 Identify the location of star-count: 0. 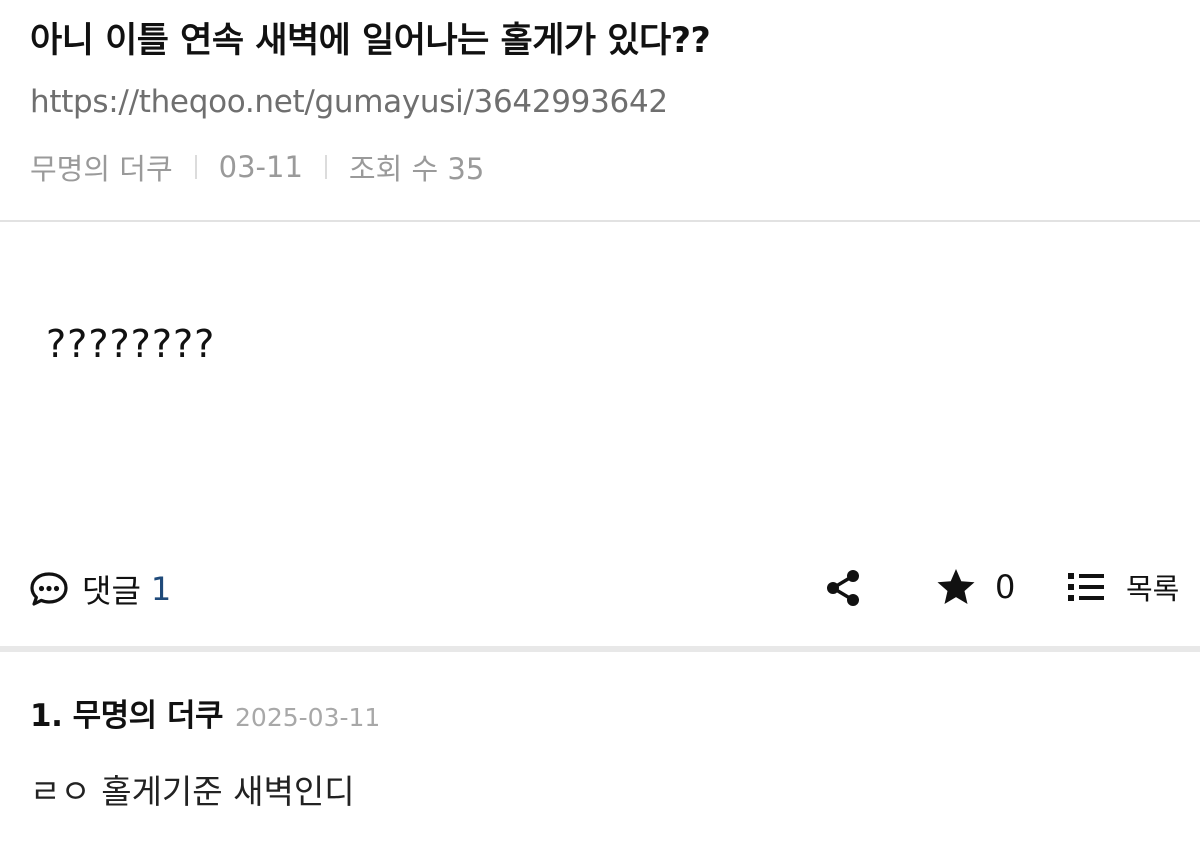
(1005, 587).